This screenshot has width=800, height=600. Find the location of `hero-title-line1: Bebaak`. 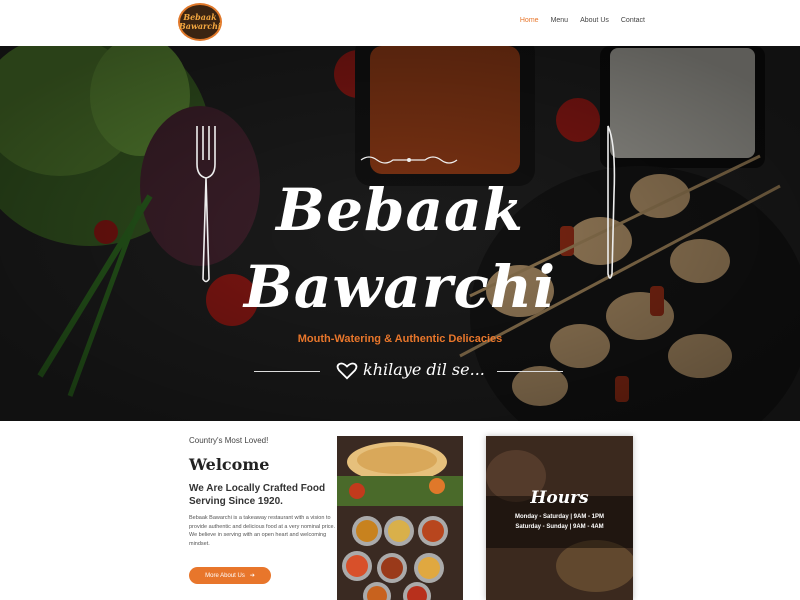

hero-title-line1: Bebaak is located at coordinates (400, 210).